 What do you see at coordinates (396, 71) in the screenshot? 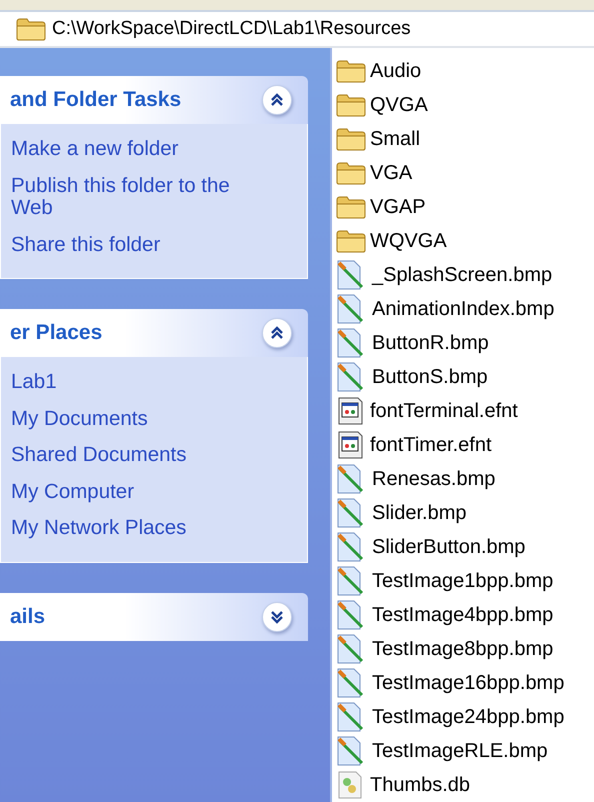
I see `file-name: Audio` at bounding box center [396, 71].